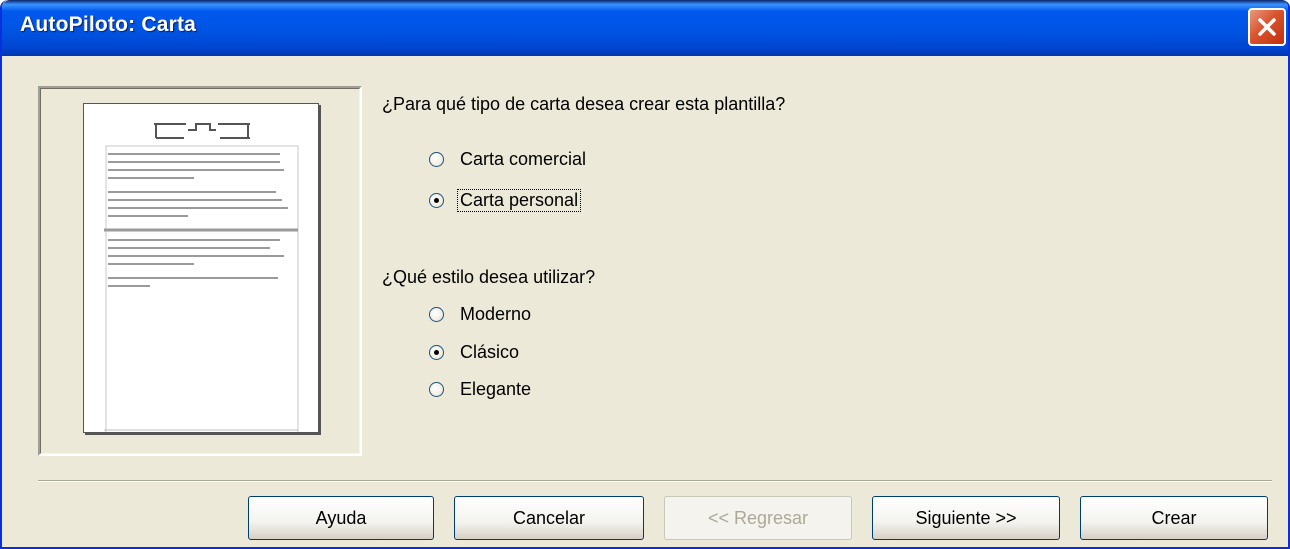  What do you see at coordinates (519, 200) in the screenshot?
I see `radio-label: Carta personal` at bounding box center [519, 200].